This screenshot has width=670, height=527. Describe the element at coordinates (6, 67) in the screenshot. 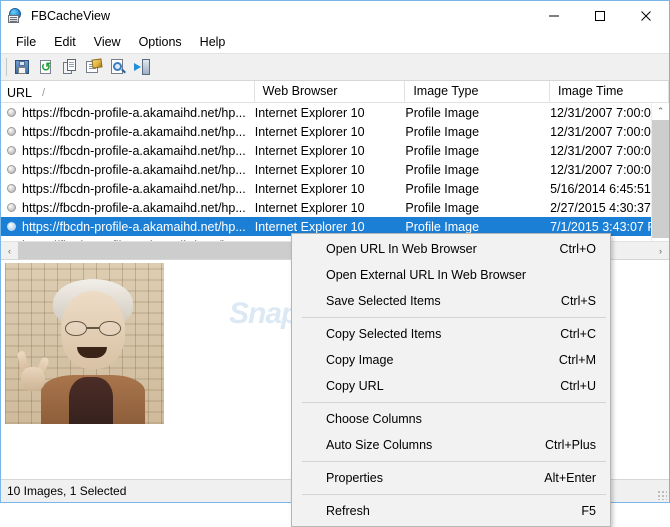

I see `toolbar-separator` at that location.